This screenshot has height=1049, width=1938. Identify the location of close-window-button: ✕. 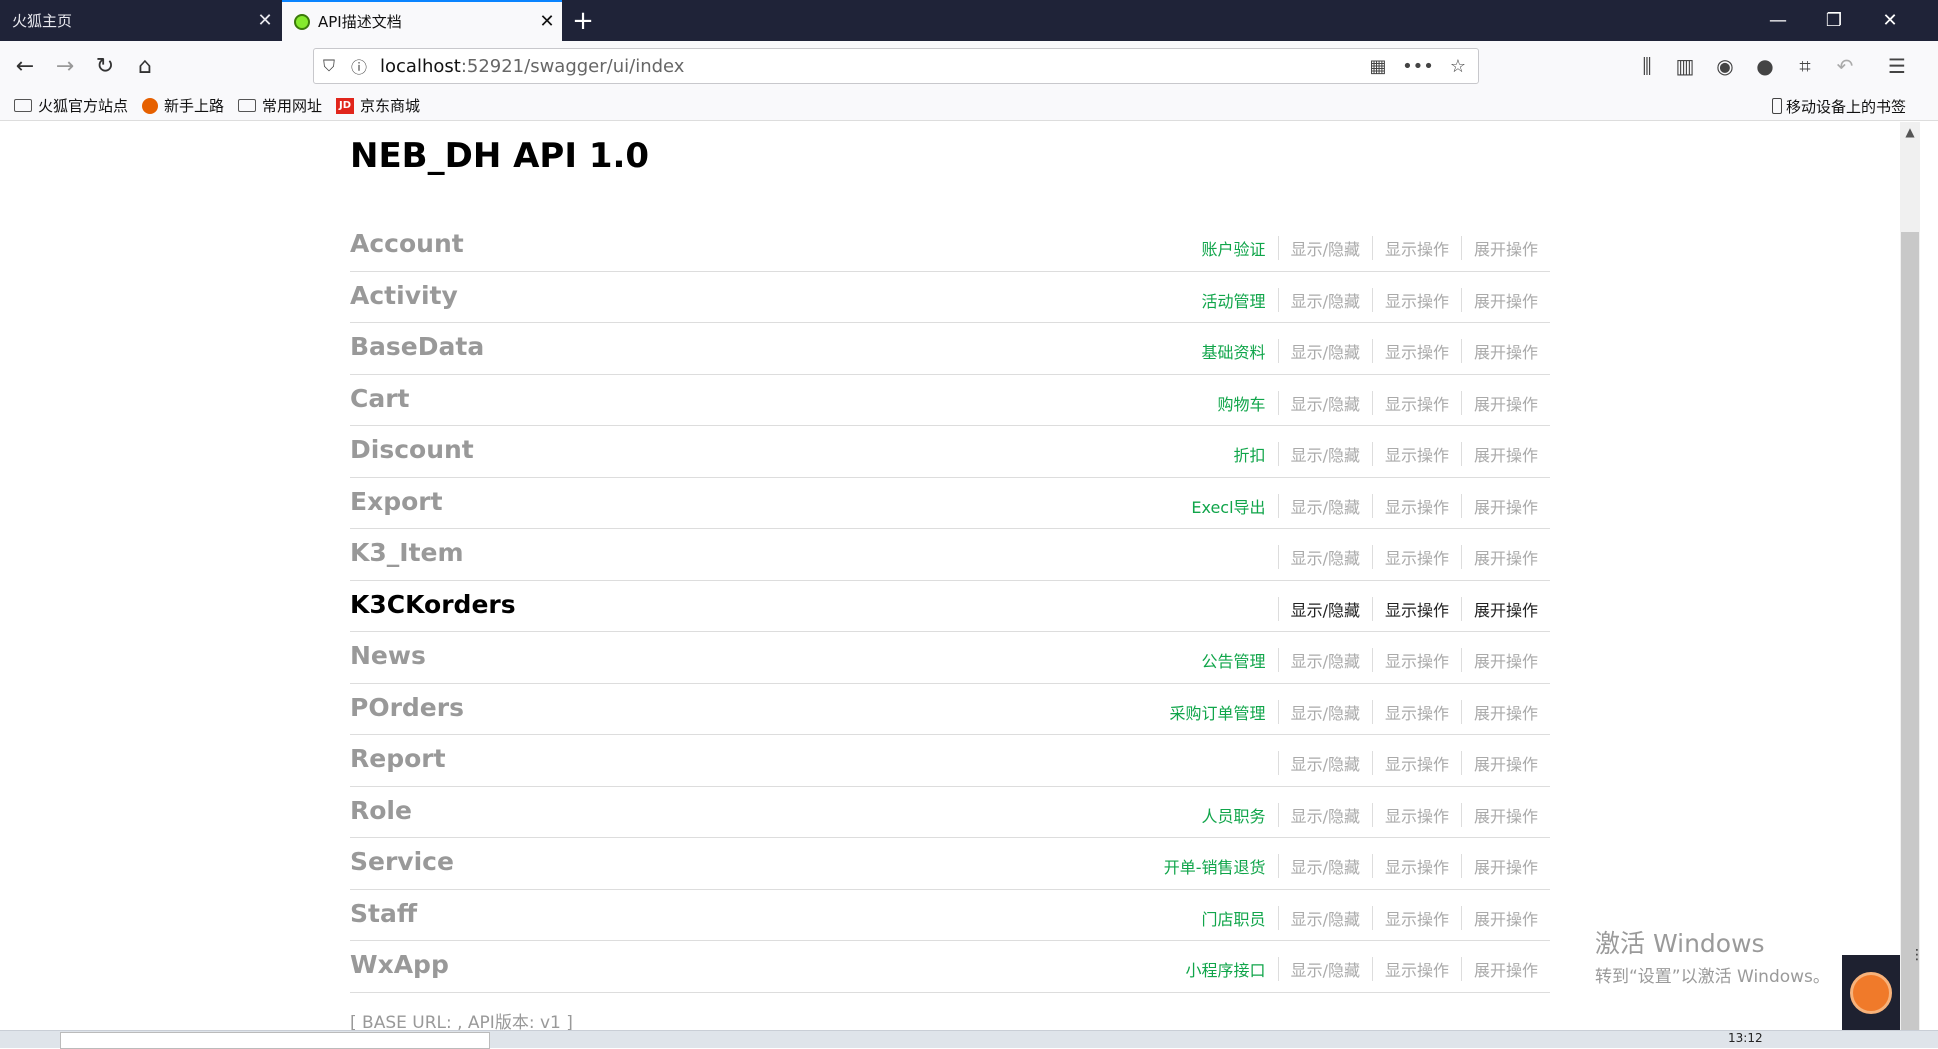
(1890, 20).